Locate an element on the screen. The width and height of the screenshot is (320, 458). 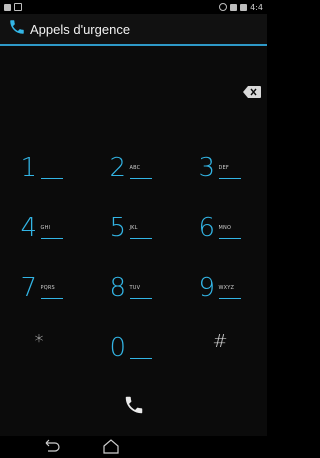
key-digit: 1 is located at coordinates (29, 168).